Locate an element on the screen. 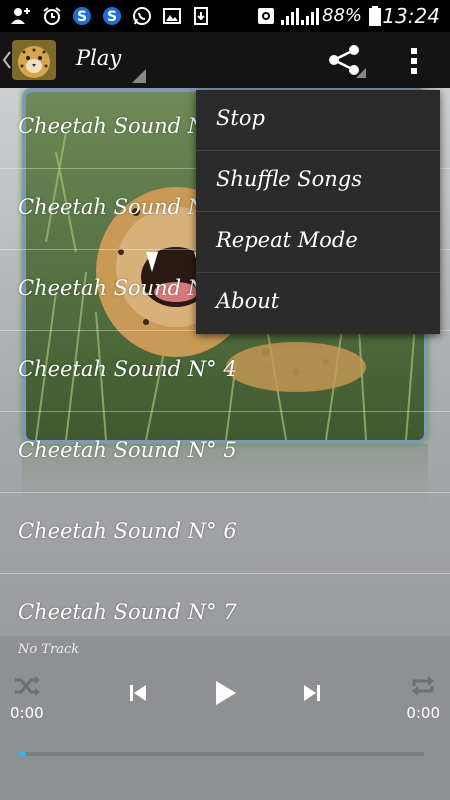 This screenshot has height=800, width=450. back-chevron-icon is located at coordinates (7, 60).